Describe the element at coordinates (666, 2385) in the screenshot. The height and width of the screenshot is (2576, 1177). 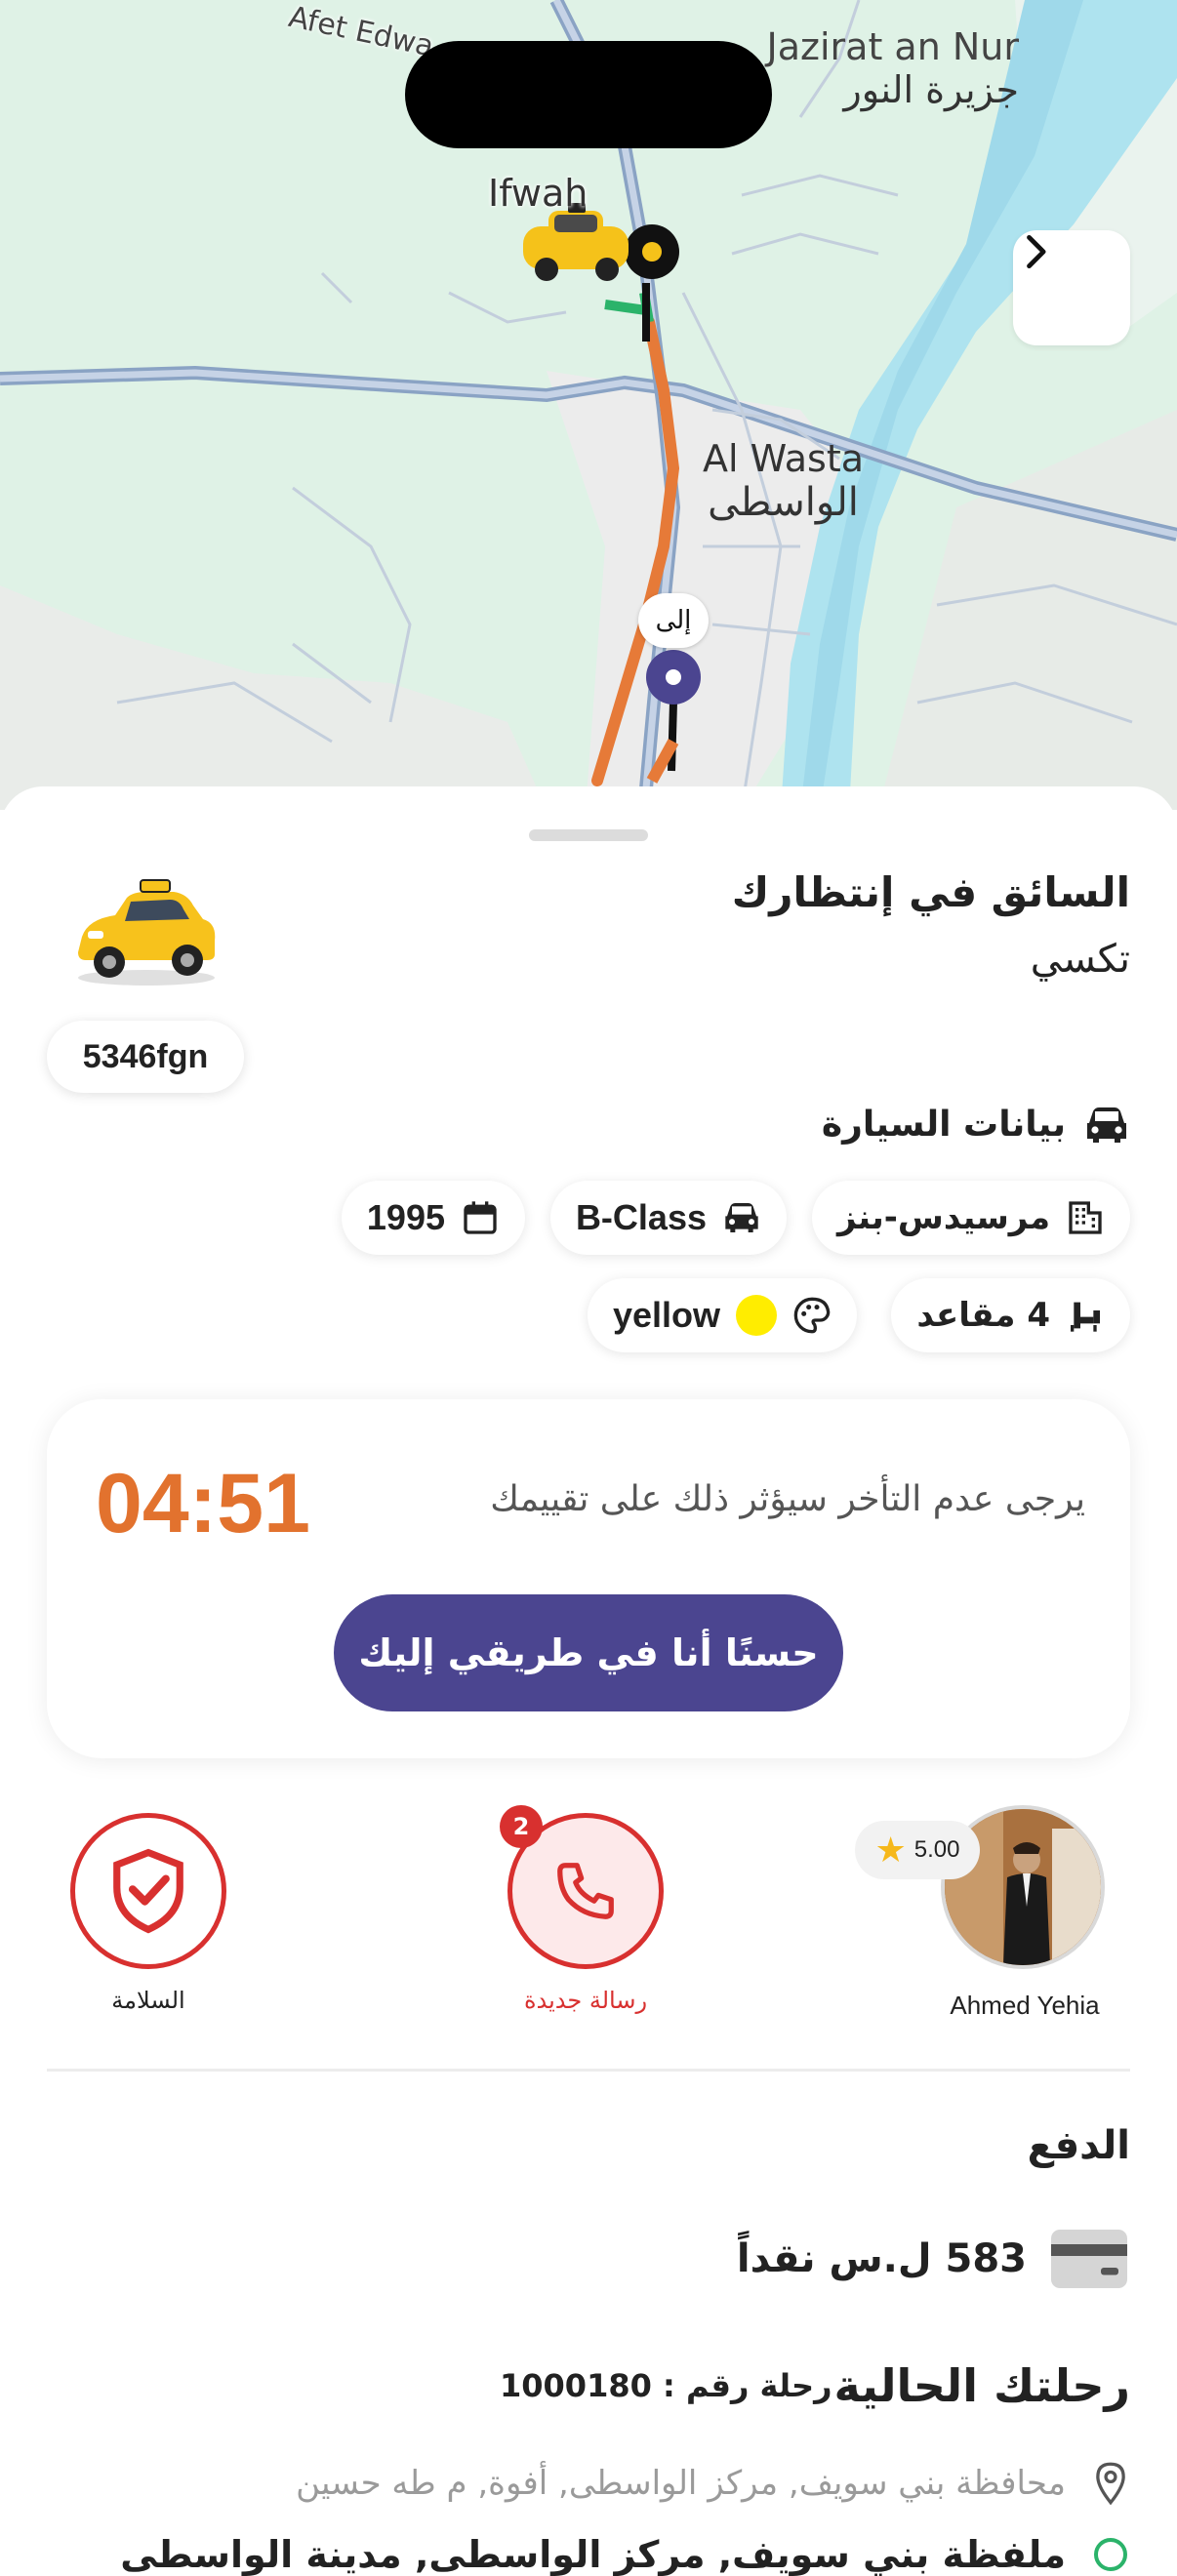
I see `trip-number: رحلة رقم : 1000180` at that location.